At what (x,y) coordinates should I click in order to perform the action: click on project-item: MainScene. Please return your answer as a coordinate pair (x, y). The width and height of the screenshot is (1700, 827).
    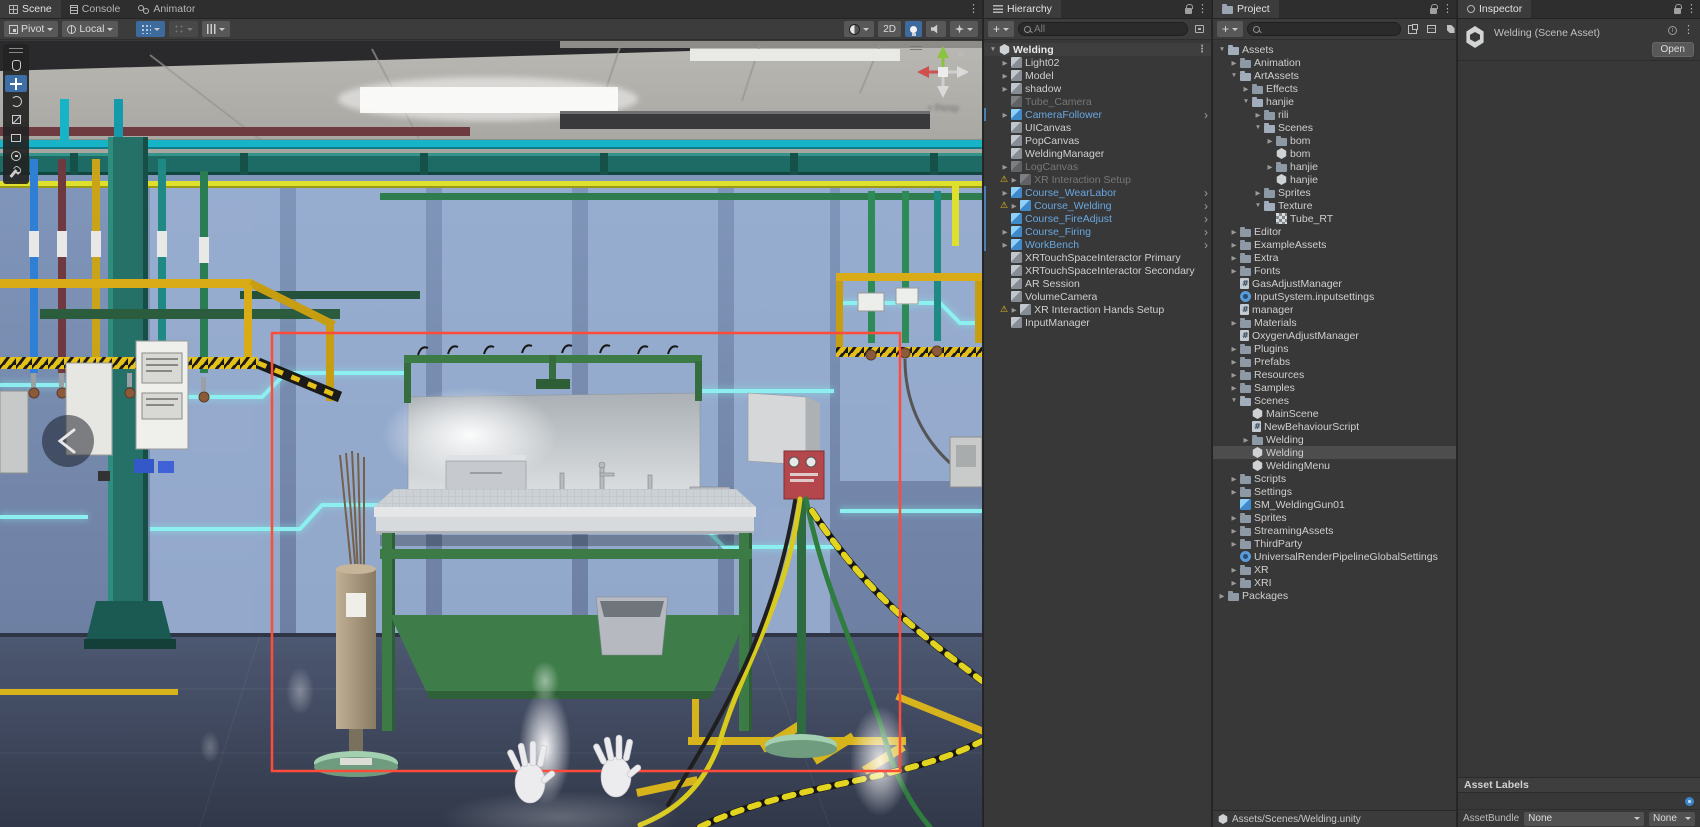
    Looking at the image, I should click on (1334, 413).